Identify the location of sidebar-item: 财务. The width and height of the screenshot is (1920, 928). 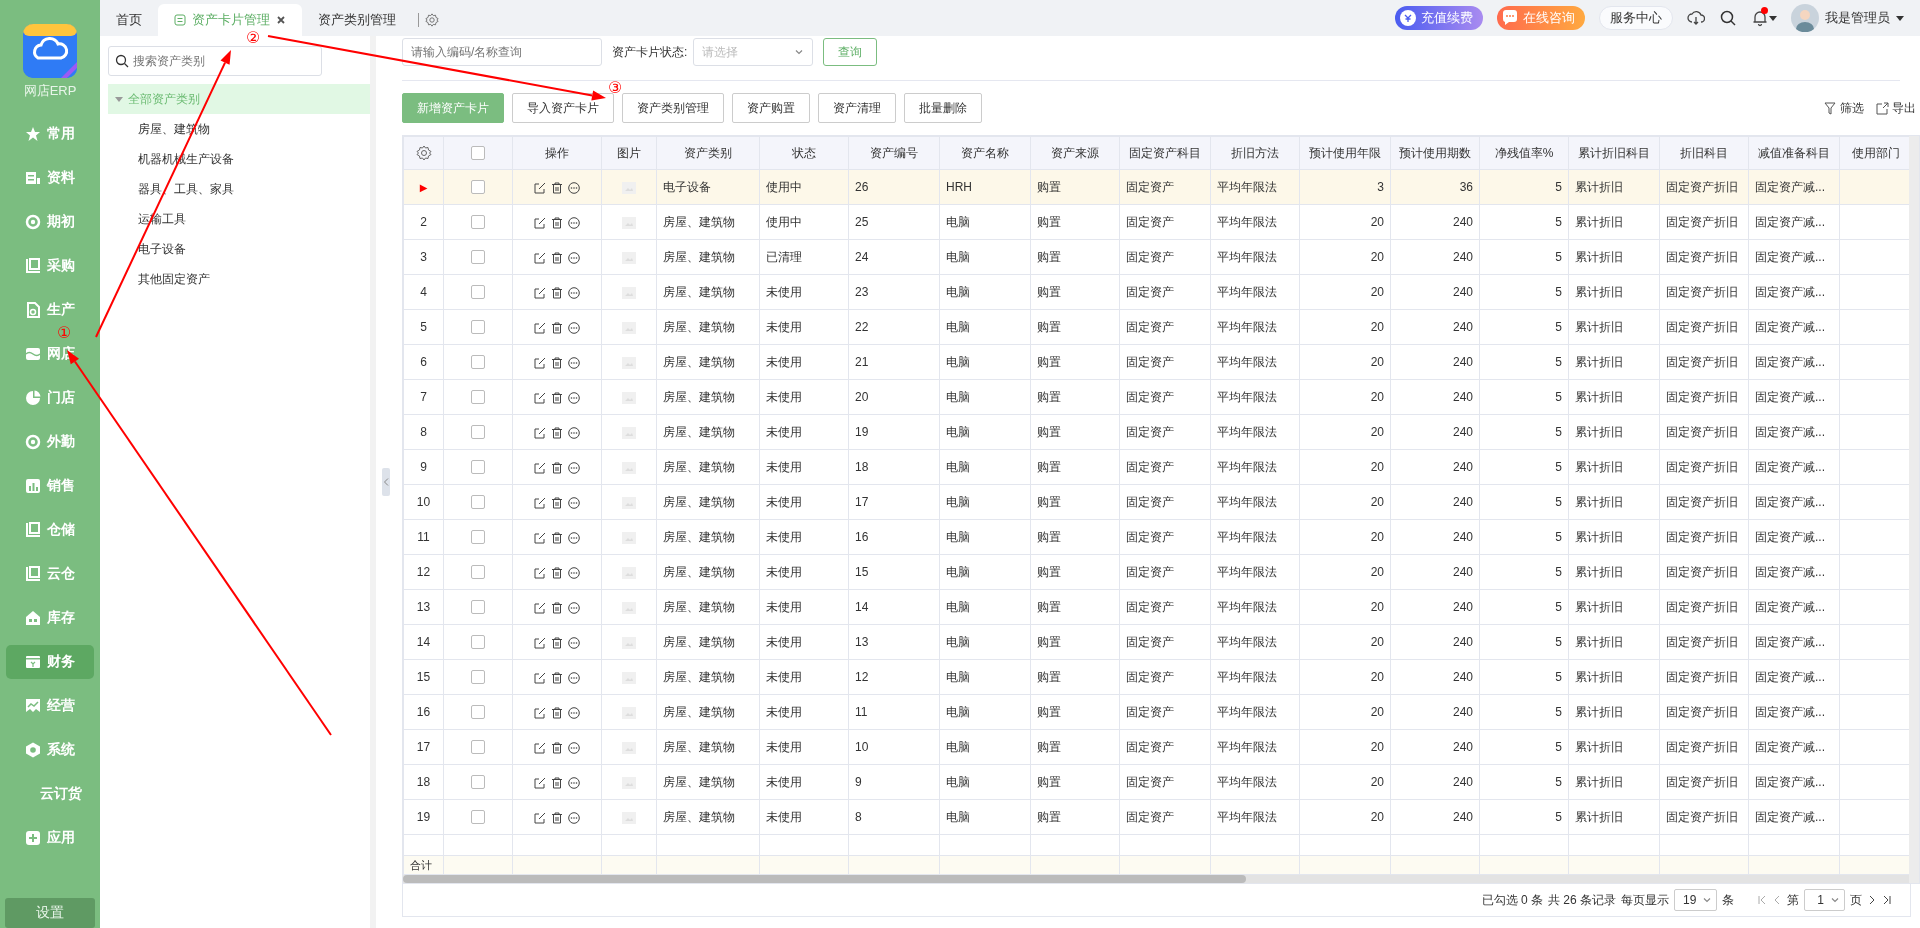
(50, 662).